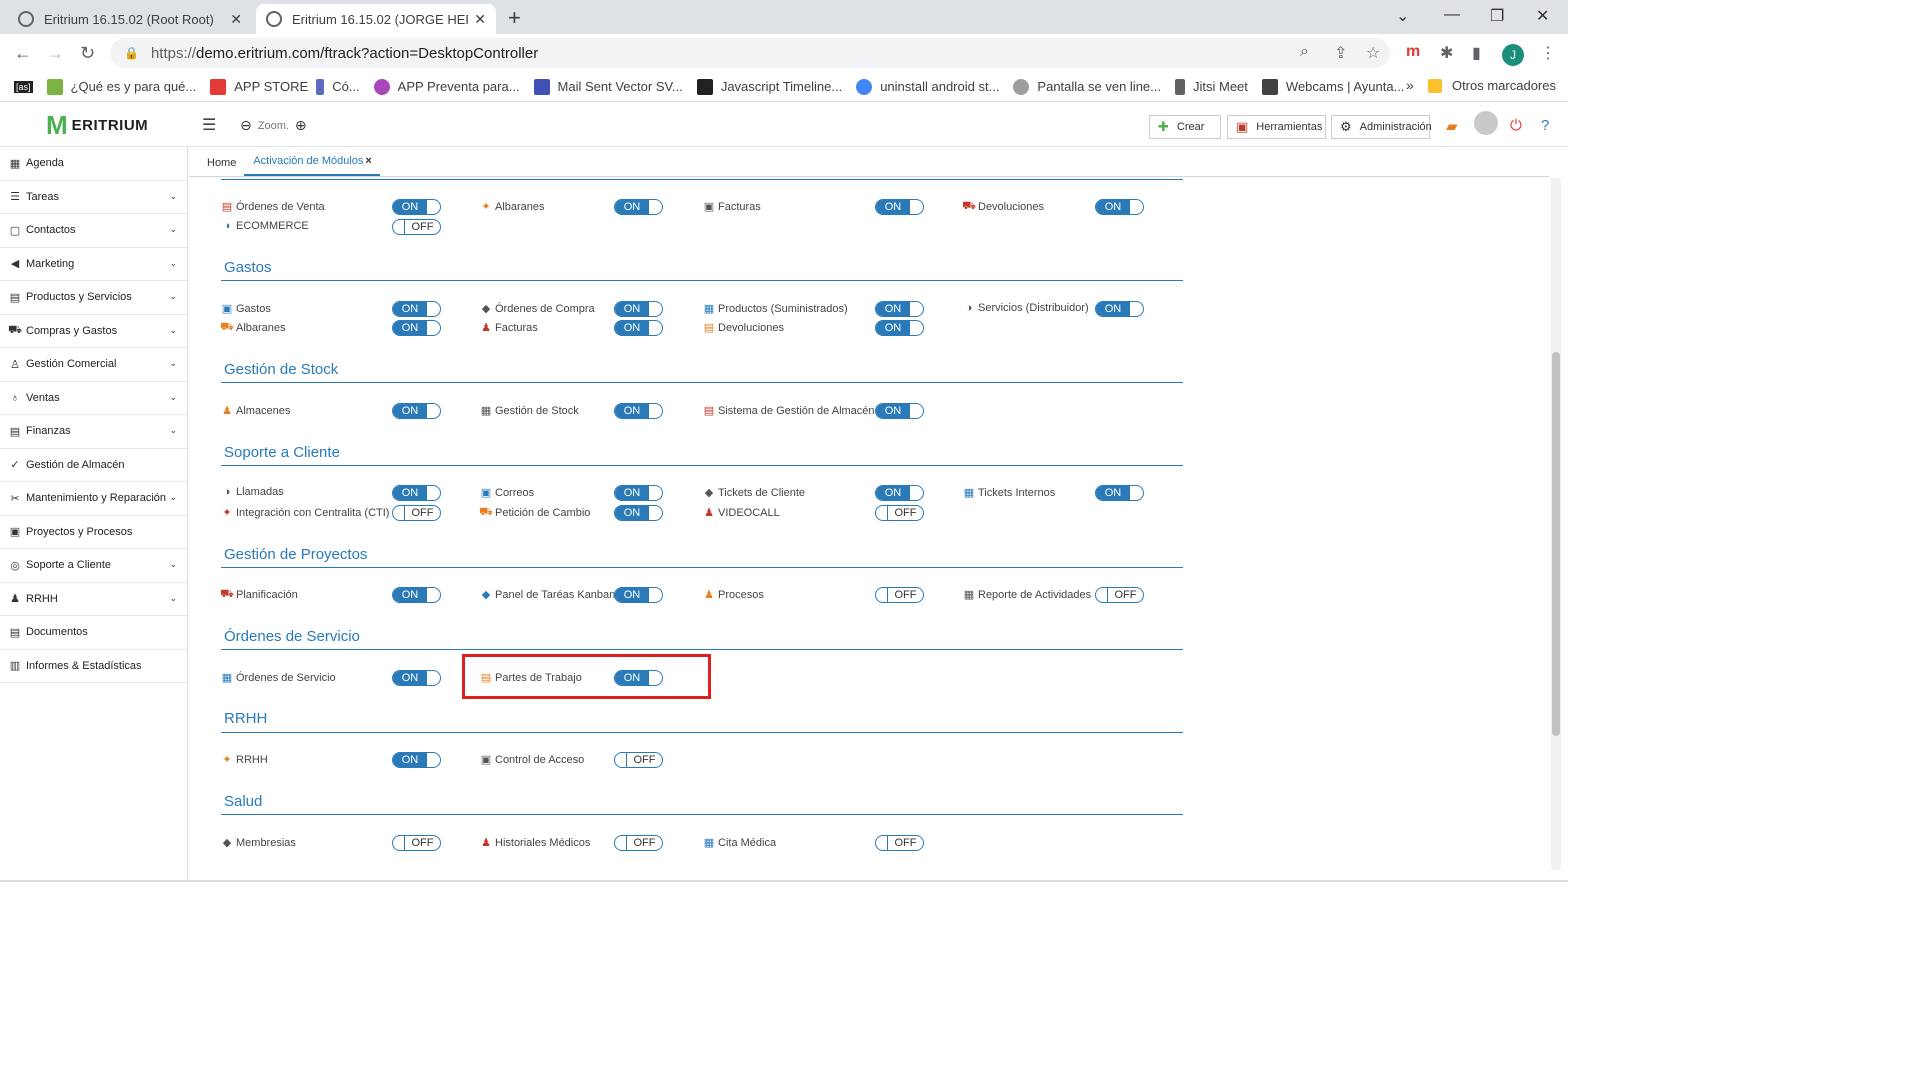 The image size is (1920, 1080). I want to click on sidebar-item: ▢ Contactos ⌄, so click(93, 231).